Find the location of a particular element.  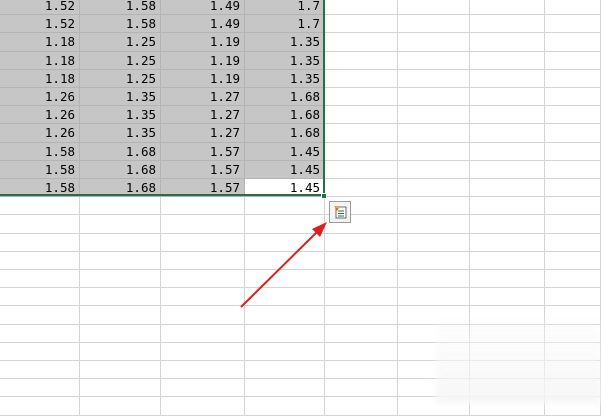

table-cell: 1.19 is located at coordinates (203, 42).